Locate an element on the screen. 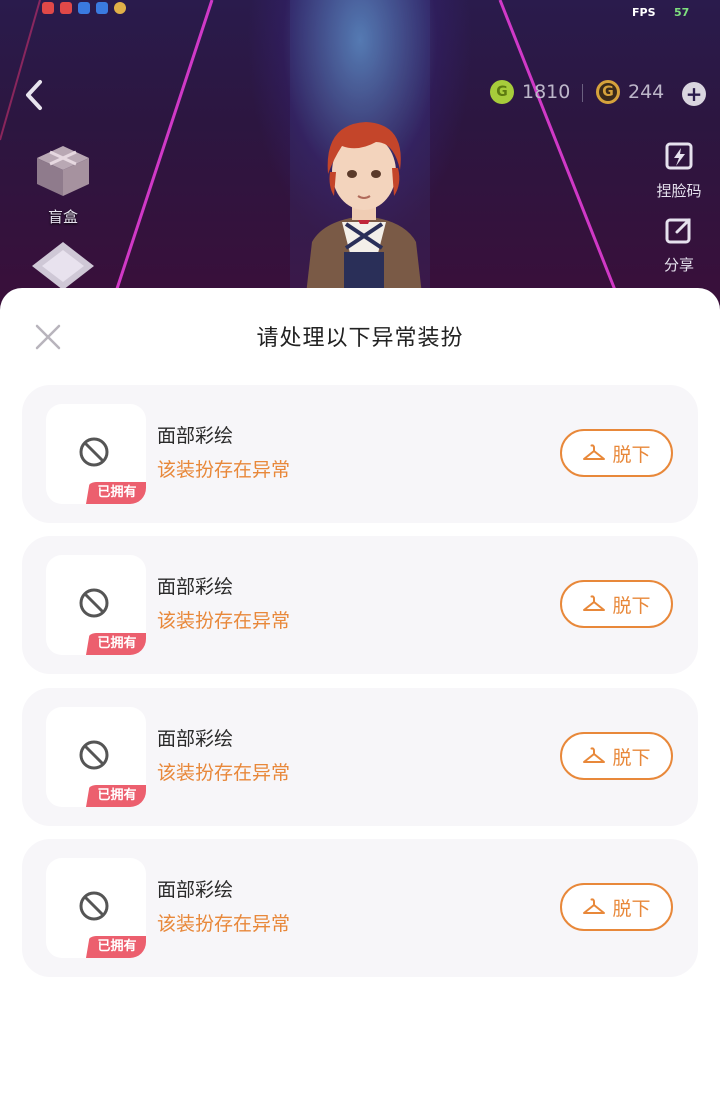 The width and height of the screenshot is (720, 1100). share-label: 分享 is located at coordinates (678, 265).